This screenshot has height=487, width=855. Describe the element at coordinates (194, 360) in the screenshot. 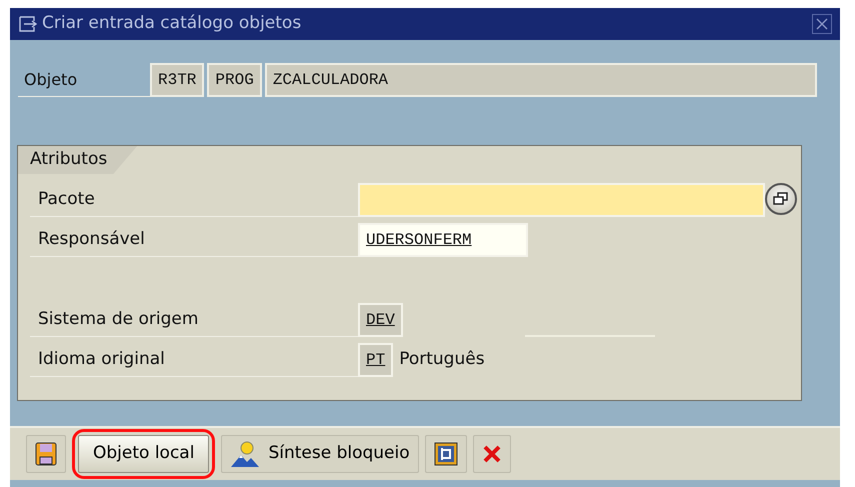

I see `field-label: Idioma original` at that location.